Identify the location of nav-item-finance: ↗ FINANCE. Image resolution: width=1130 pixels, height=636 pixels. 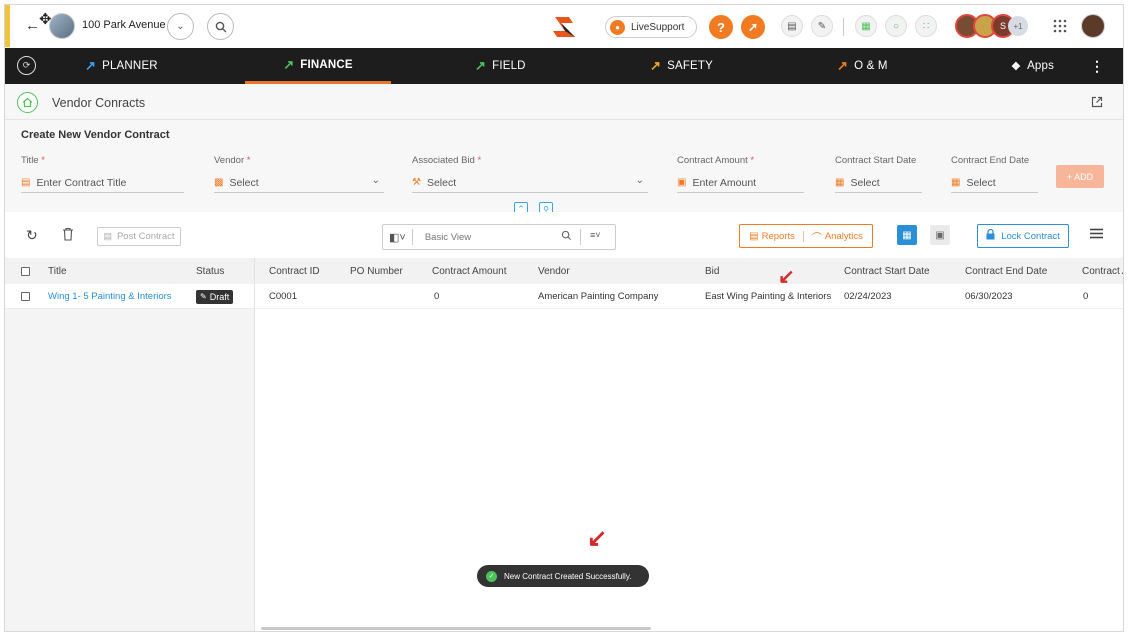
(318, 66).